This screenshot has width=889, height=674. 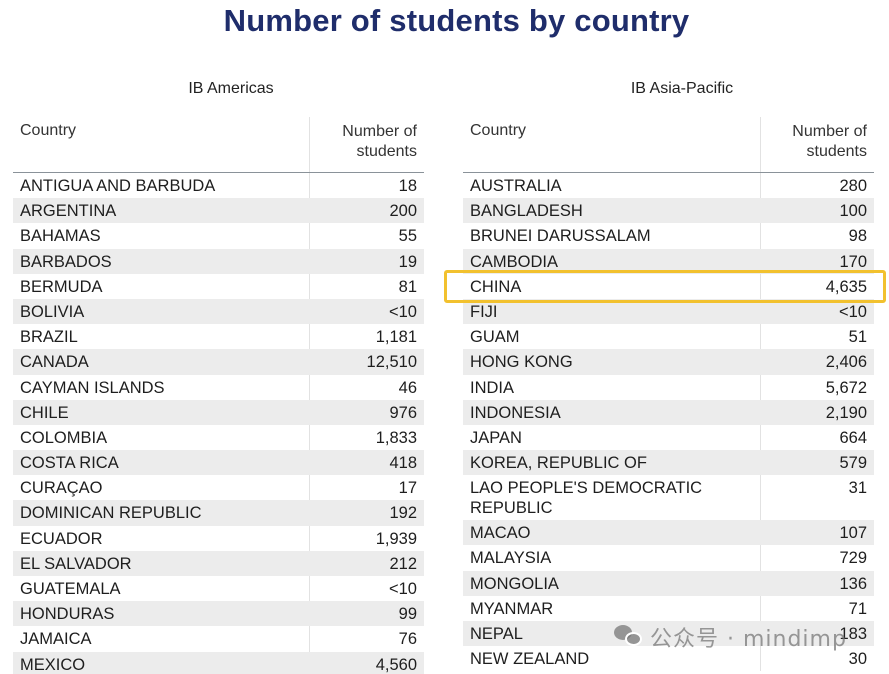 What do you see at coordinates (526, 211) in the screenshot?
I see `country-name: BANGLADESH` at bounding box center [526, 211].